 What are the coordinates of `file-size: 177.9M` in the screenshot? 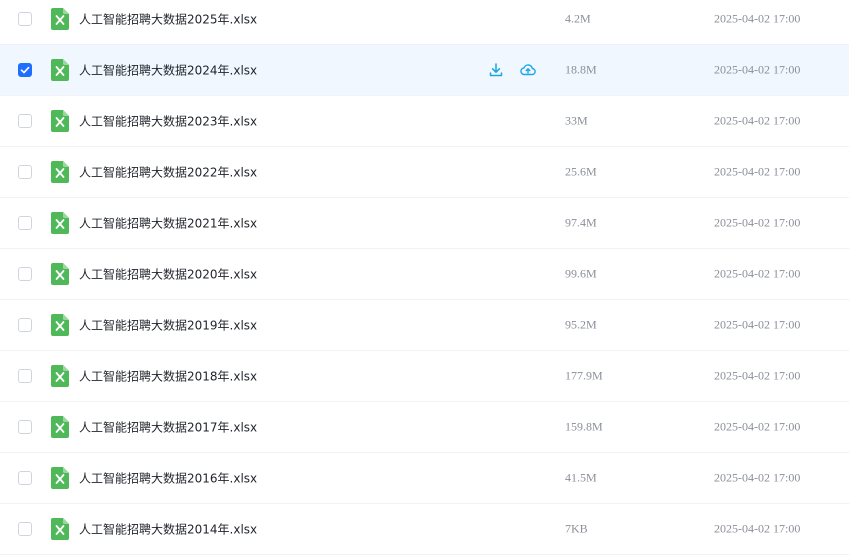 It's located at (584, 375).